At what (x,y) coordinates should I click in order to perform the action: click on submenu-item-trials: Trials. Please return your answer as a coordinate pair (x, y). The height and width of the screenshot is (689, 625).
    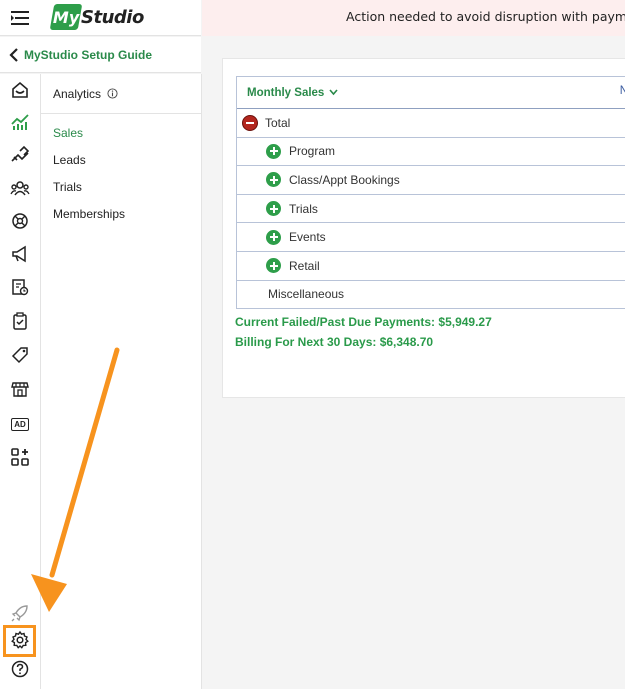
    Looking at the image, I should click on (121, 193).